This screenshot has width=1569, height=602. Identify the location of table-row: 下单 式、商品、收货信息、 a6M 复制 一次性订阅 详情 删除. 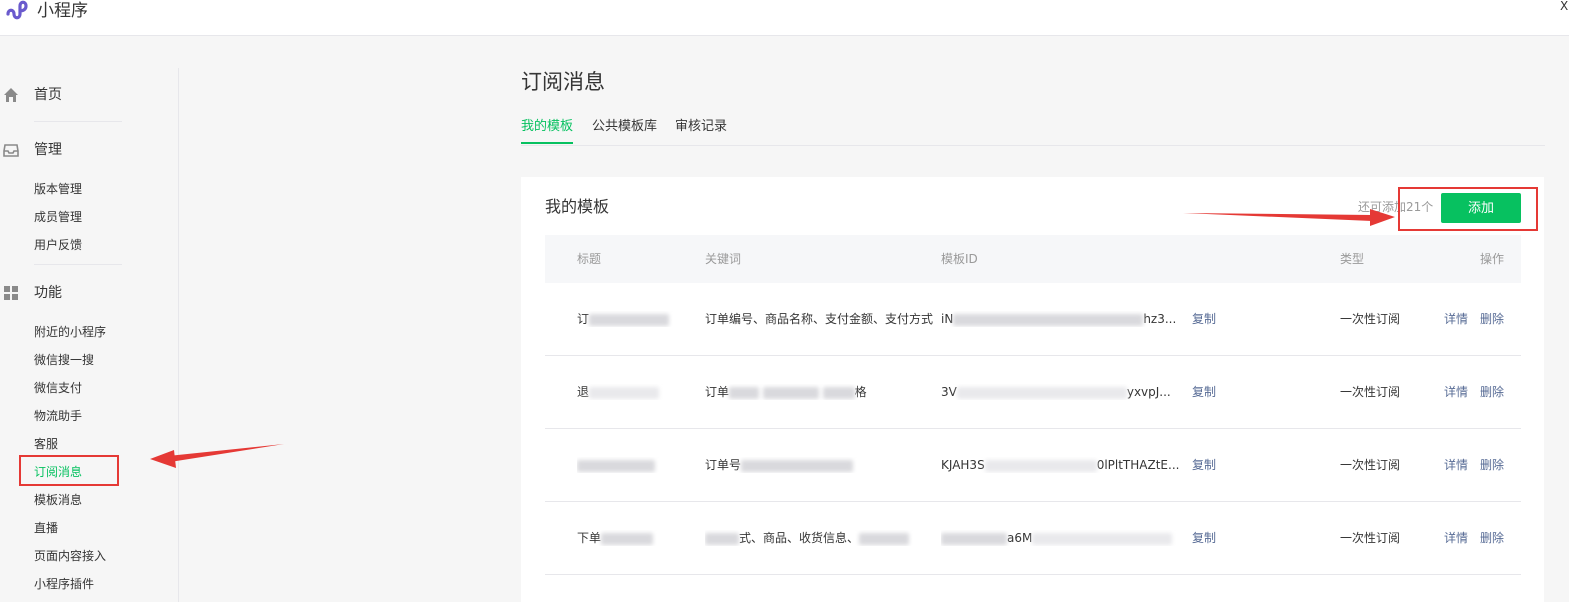
(1033, 538).